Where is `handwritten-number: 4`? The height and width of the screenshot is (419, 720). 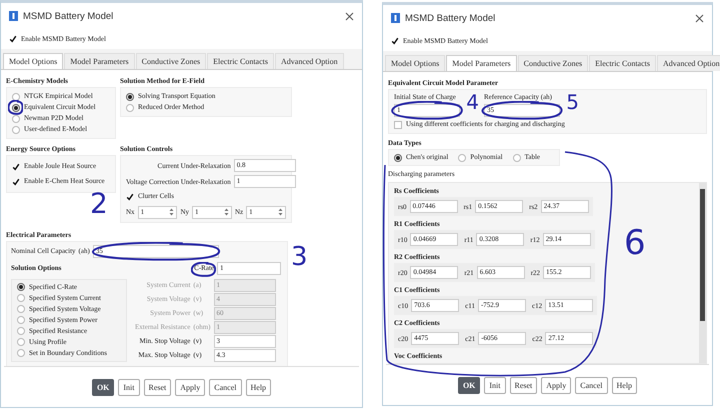 handwritten-number: 4 is located at coordinates (472, 102).